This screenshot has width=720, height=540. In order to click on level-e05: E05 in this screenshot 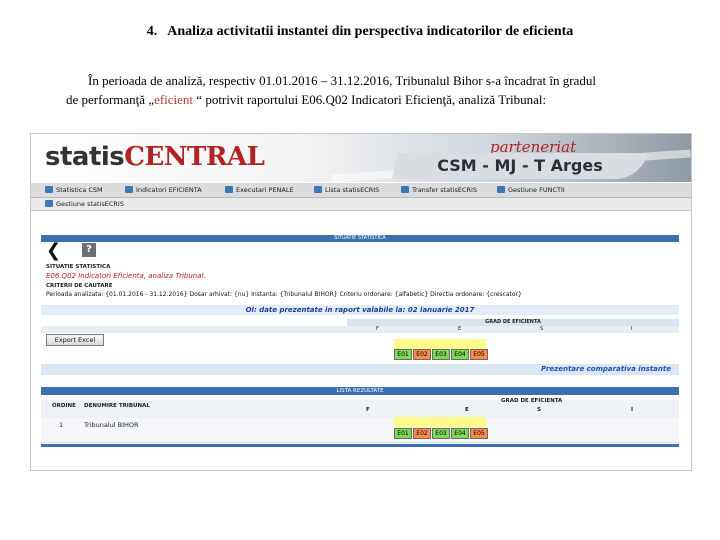, I will do `click(479, 354)`.